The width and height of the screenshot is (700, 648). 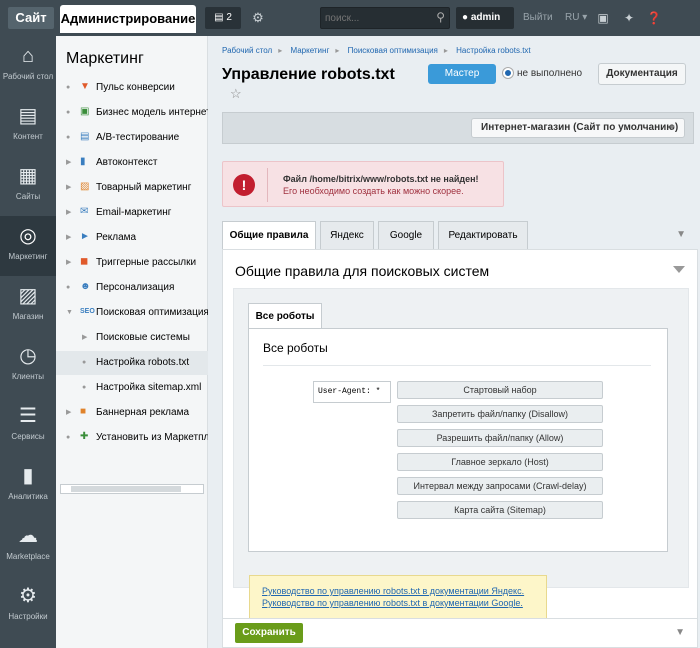 I want to click on search-input, so click(x=375, y=18).